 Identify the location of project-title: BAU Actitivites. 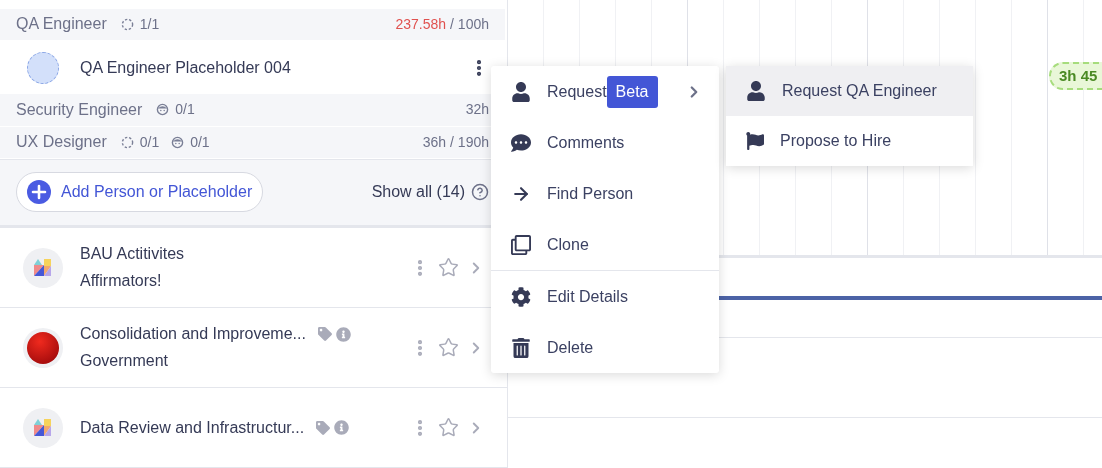
(132, 254).